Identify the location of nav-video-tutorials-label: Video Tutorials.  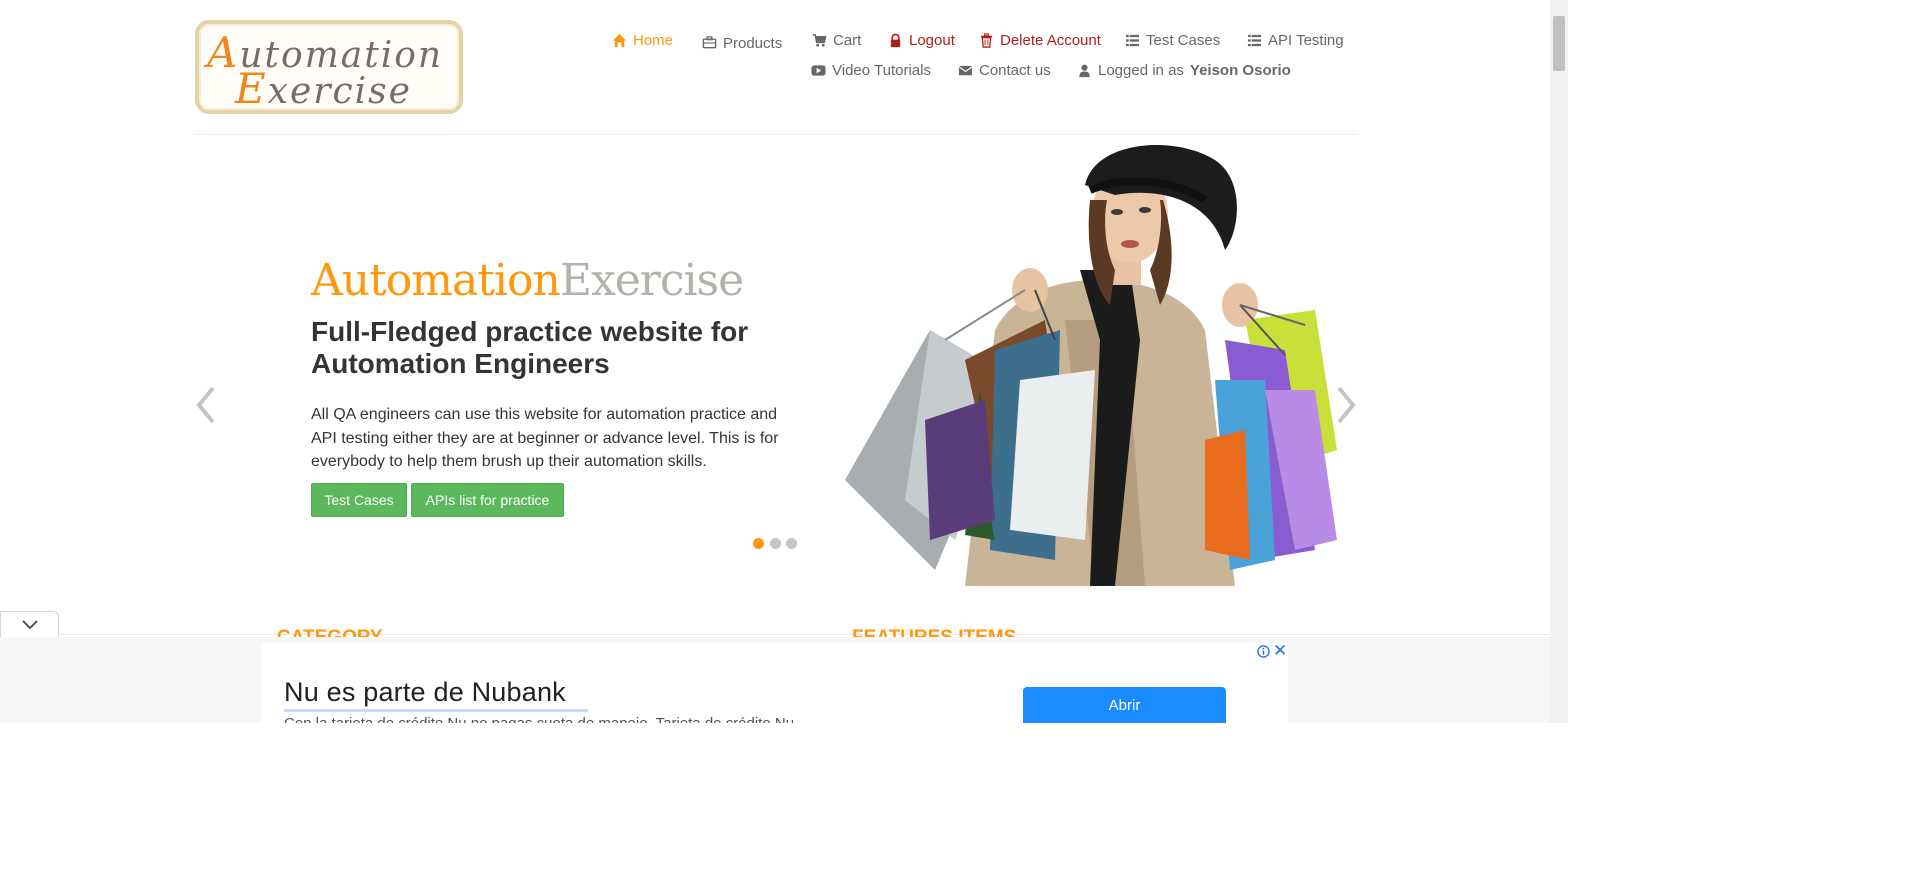
(881, 70).